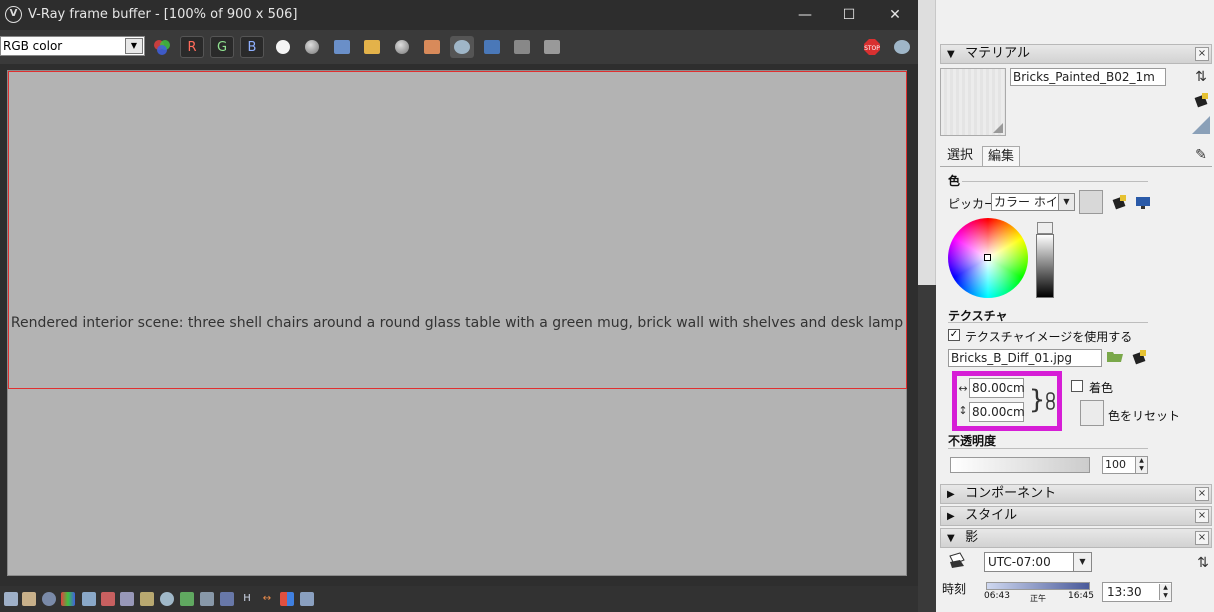 The width and height of the screenshot is (1214, 612). What do you see at coordinates (89, 599) in the screenshot?
I see `hsl-icon` at bounding box center [89, 599].